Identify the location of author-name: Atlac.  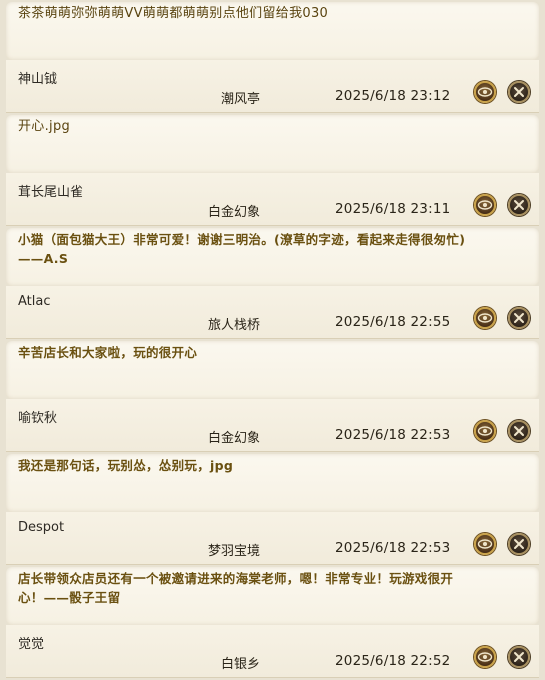
(34, 301).